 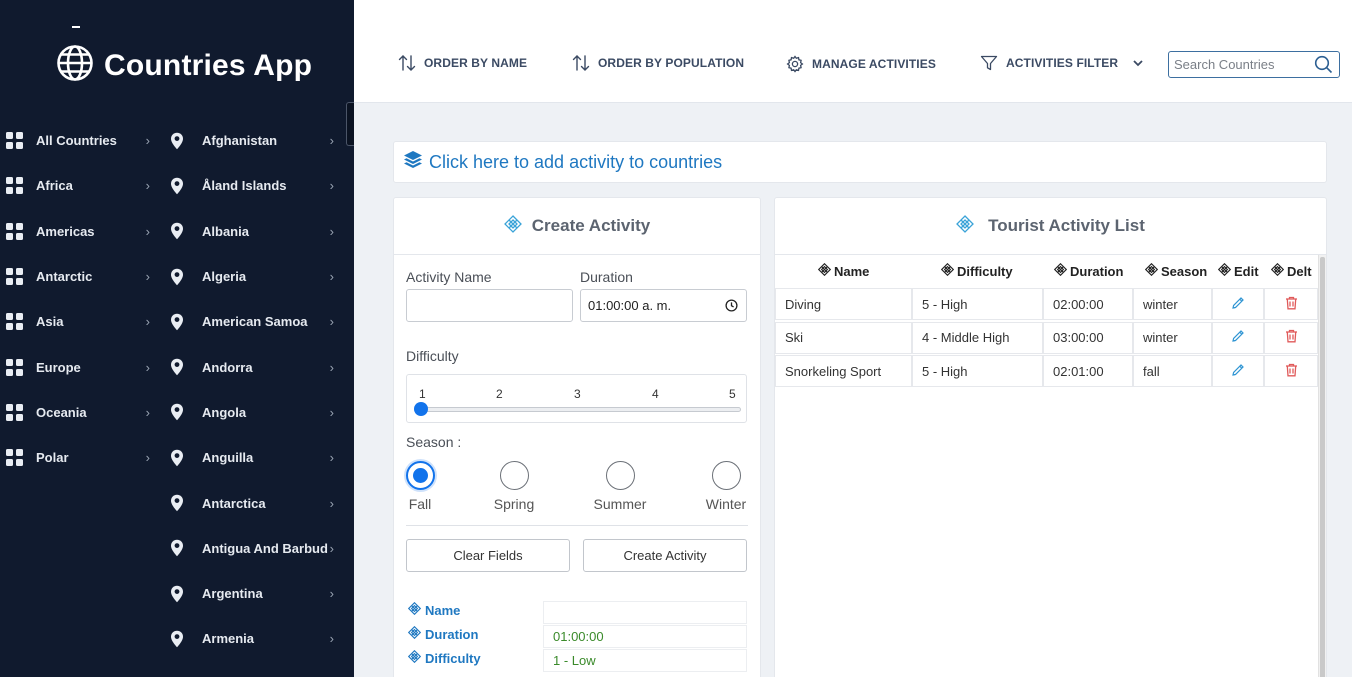 What do you see at coordinates (1172, 337) in the screenshot?
I see `cell-season: winter` at bounding box center [1172, 337].